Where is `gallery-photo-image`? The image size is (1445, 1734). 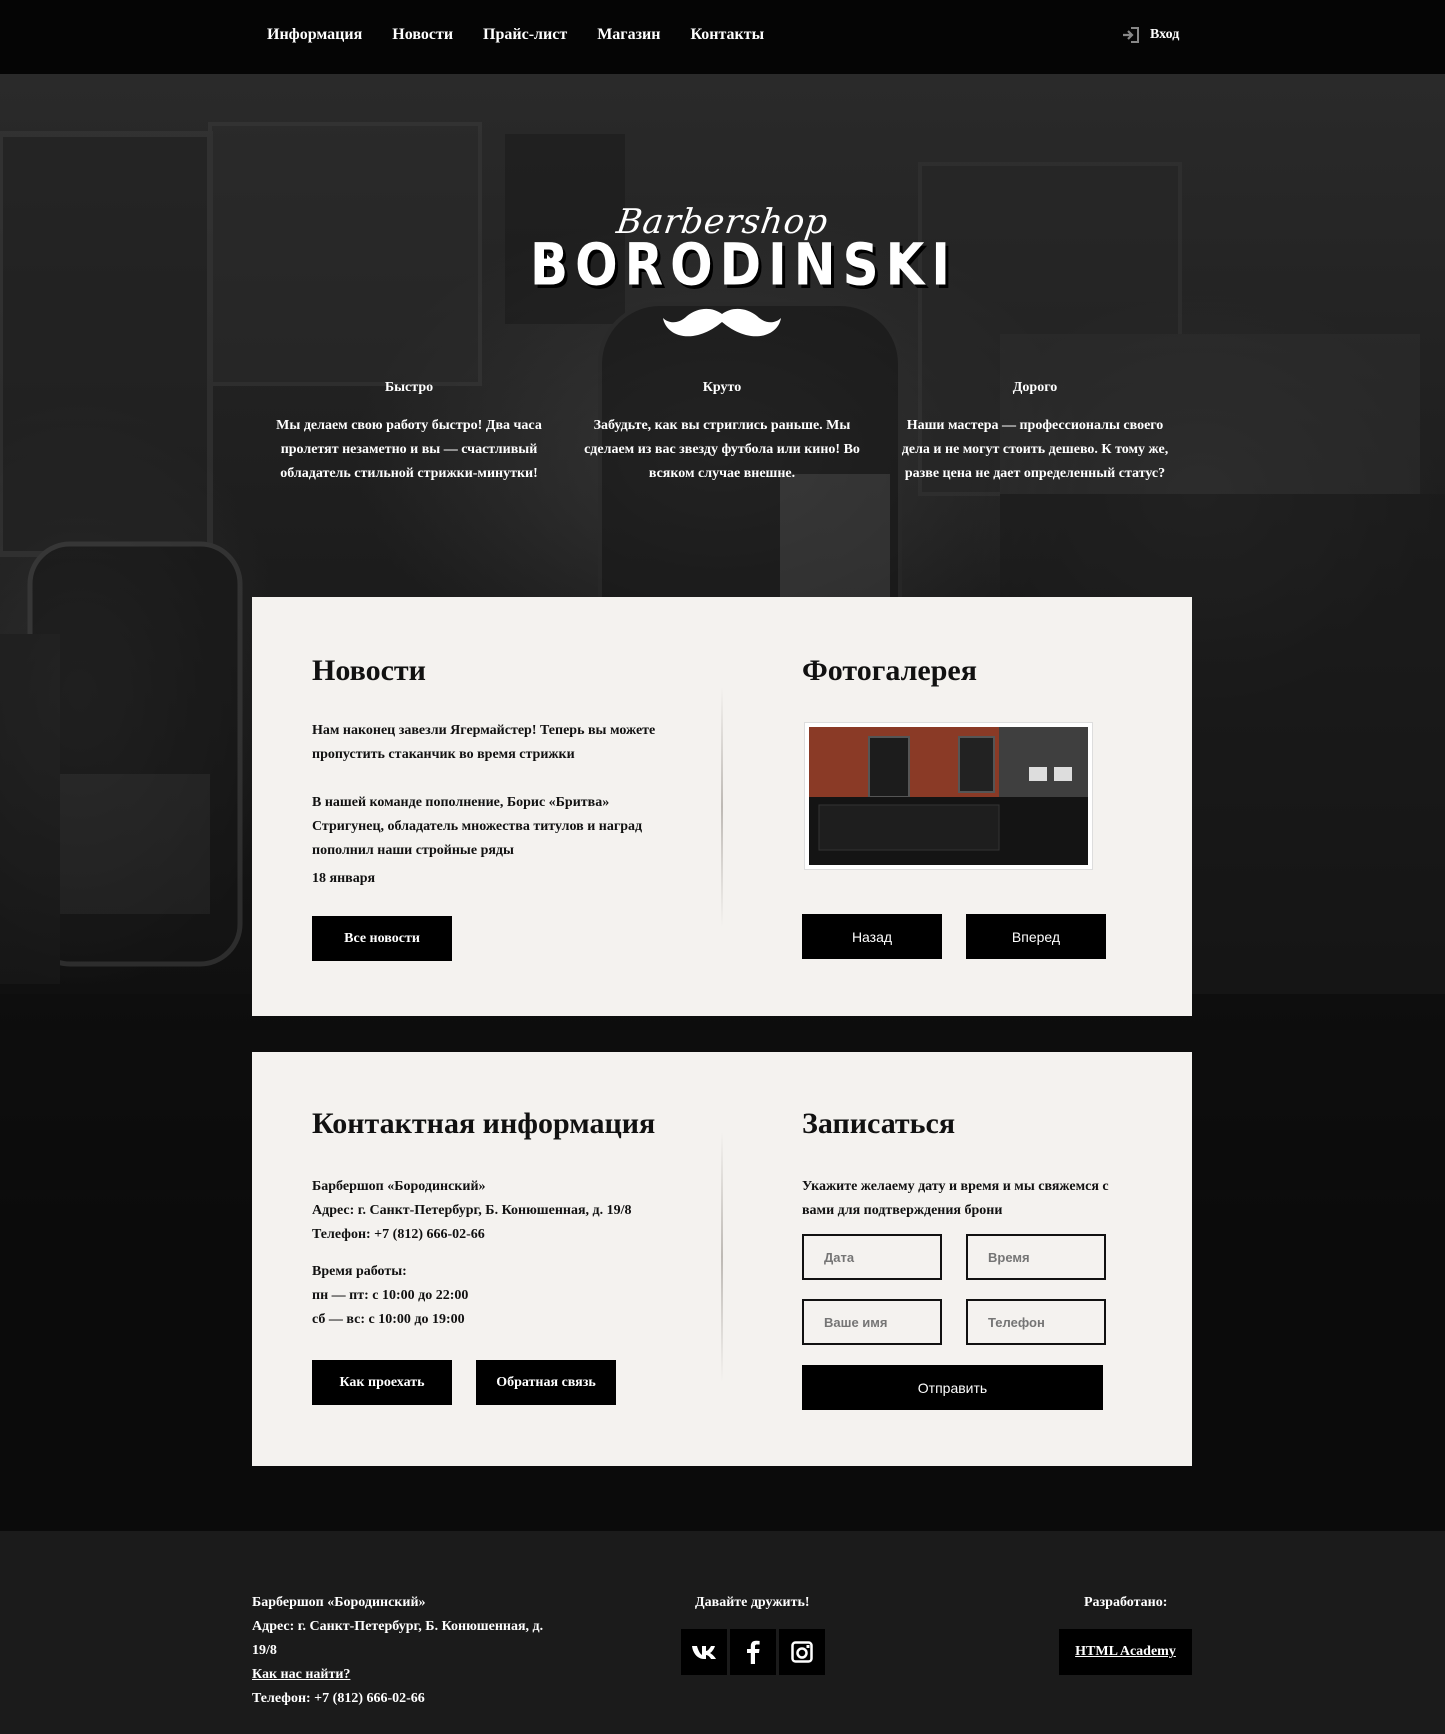 gallery-photo-image is located at coordinates (948, 796).